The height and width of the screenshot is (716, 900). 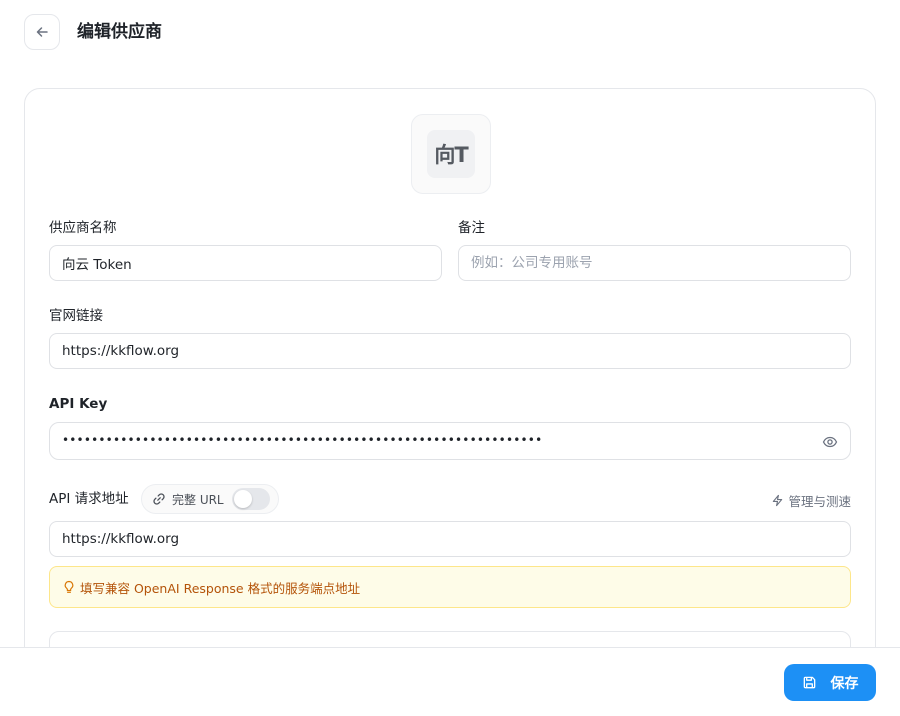 I want to click on full-url-label: 完整 URL, so click(x=198, y=499).